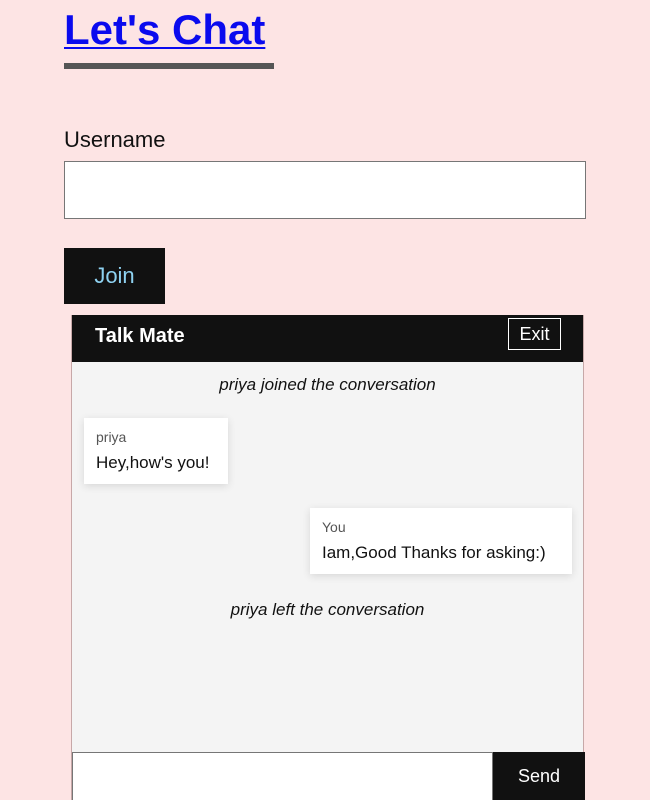 The image size is (650, 800). I want to click on message-text: Iam,Good Thanks for asking:), so click(434, 552).